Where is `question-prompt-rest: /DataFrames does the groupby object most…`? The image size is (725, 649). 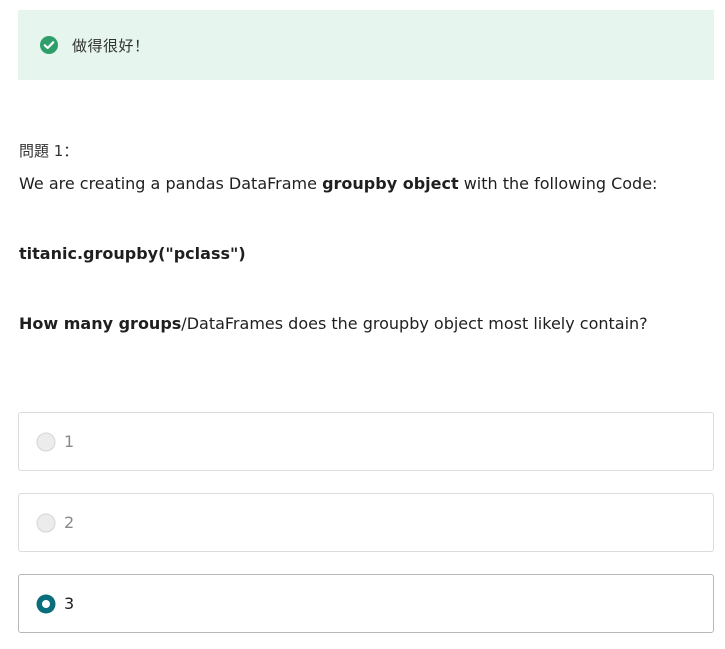
question-prompt-rest: /DataFrames does the groupby object most… is located at coordinates (414, 323).